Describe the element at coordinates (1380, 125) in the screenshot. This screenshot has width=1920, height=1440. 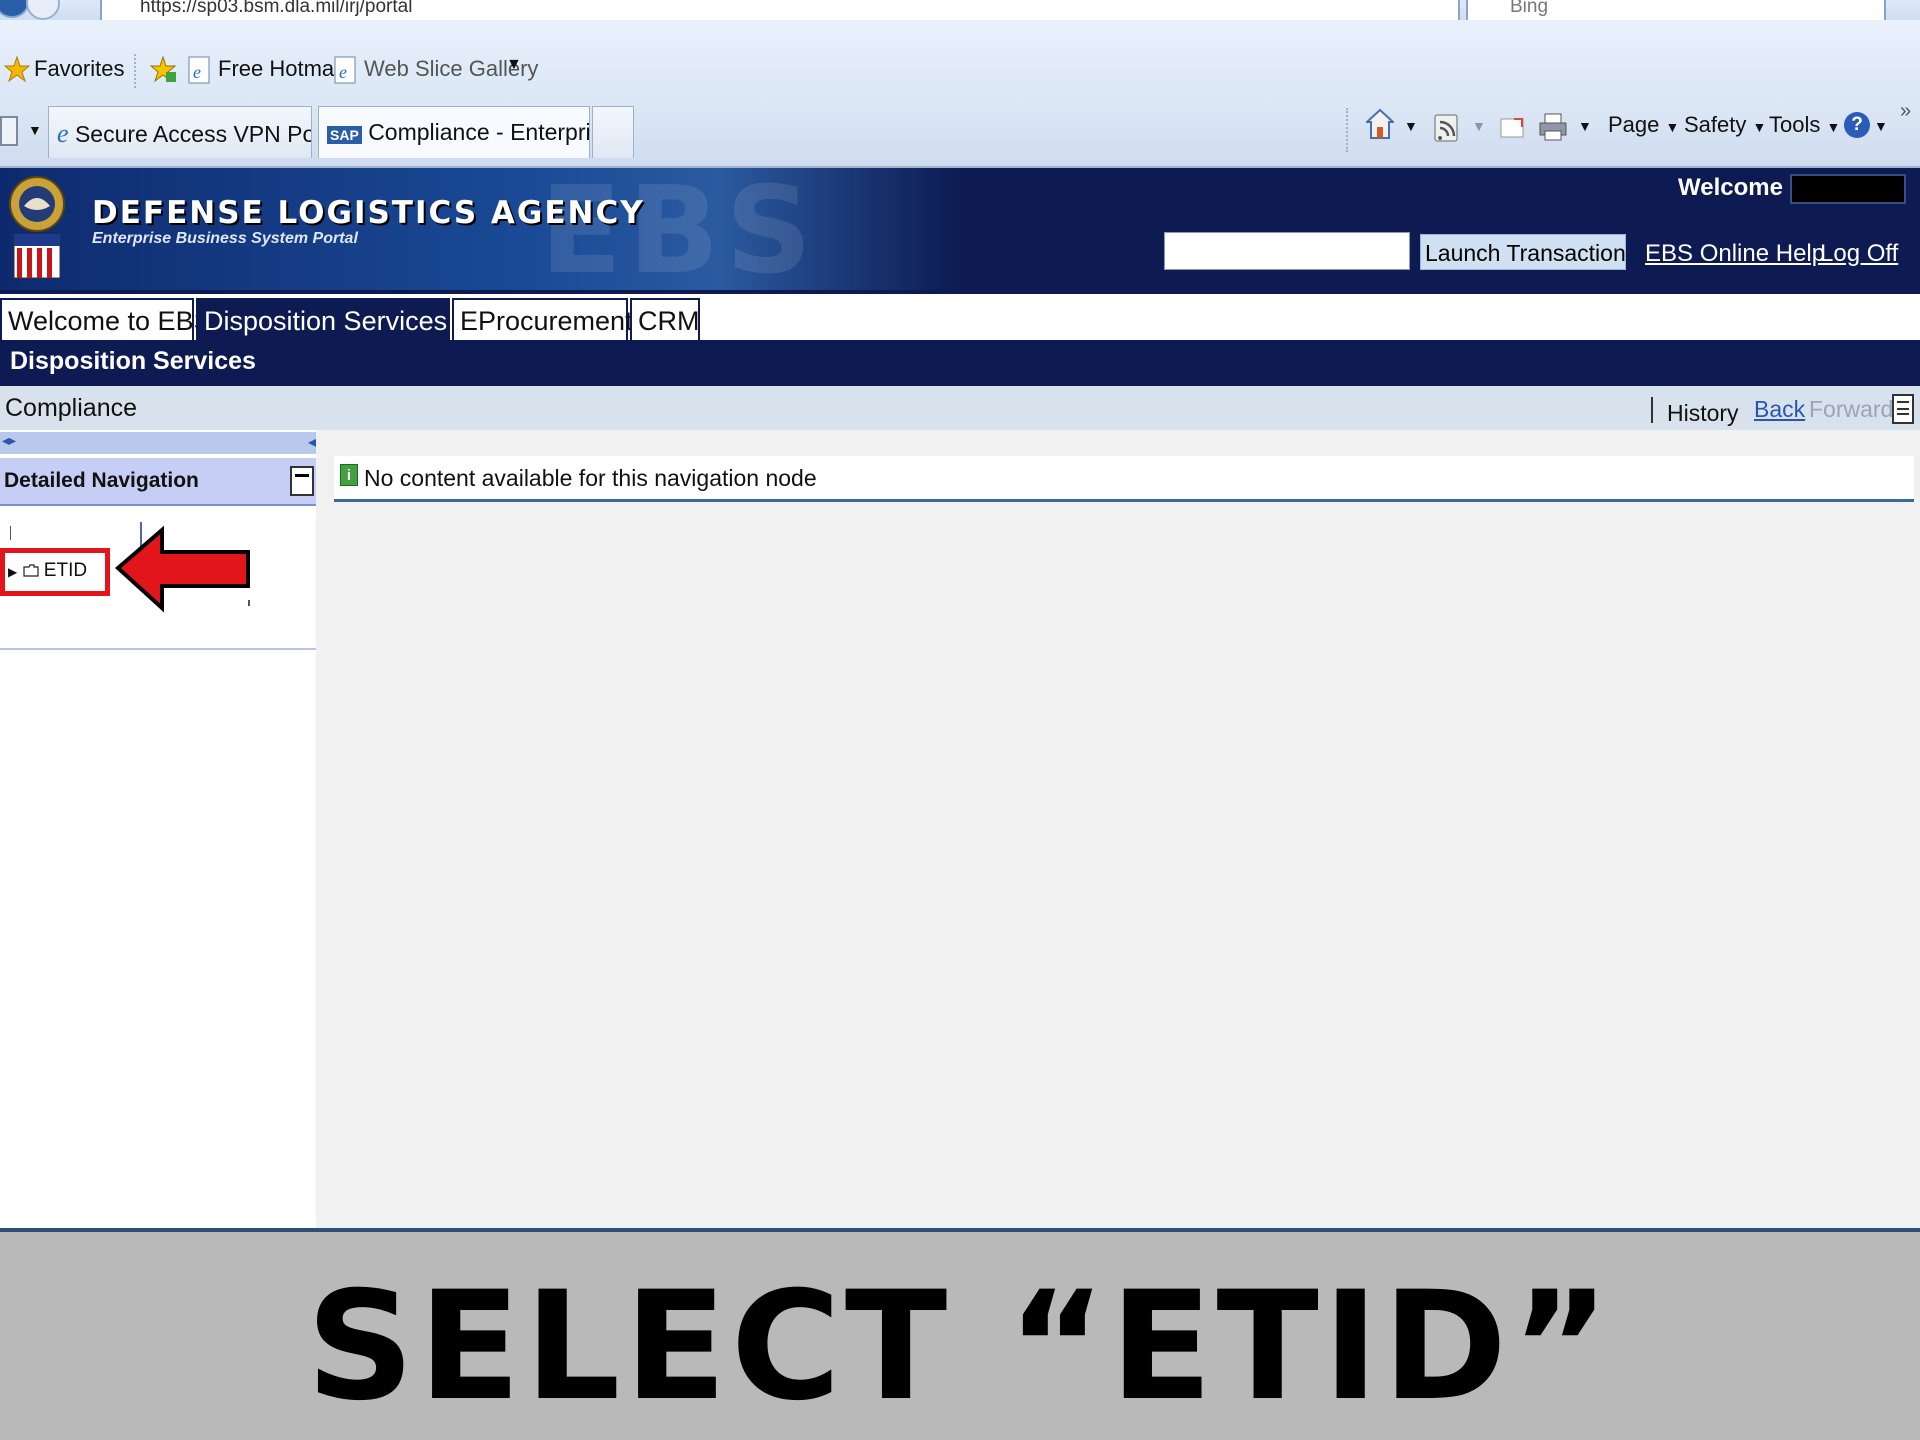
I see `home-icon` at that location.